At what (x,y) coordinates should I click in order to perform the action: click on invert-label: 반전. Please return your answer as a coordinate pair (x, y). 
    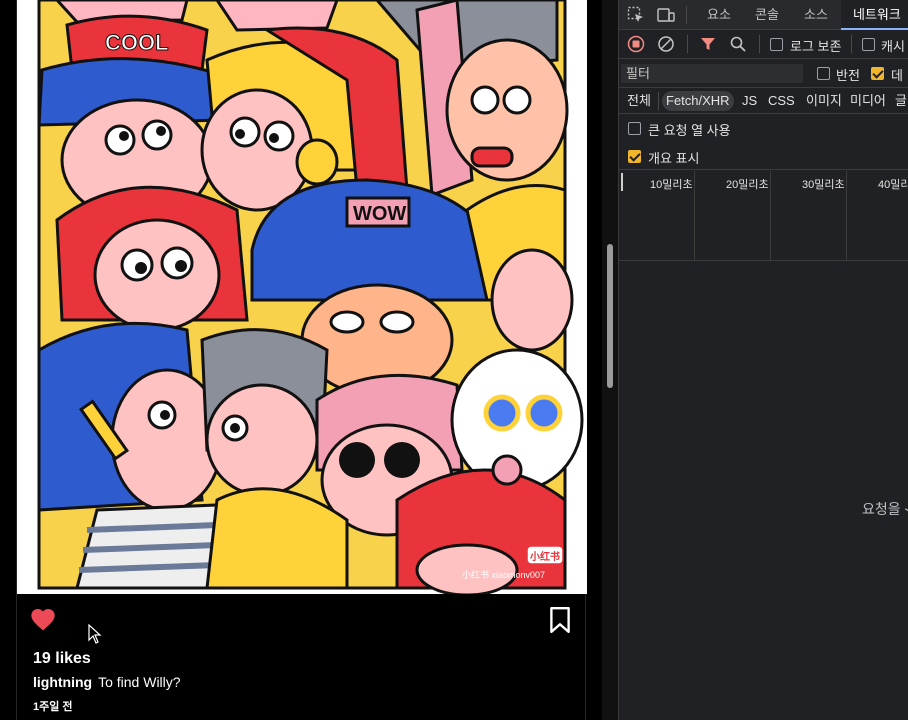
    Looking at the image, I should click on (848, 74).